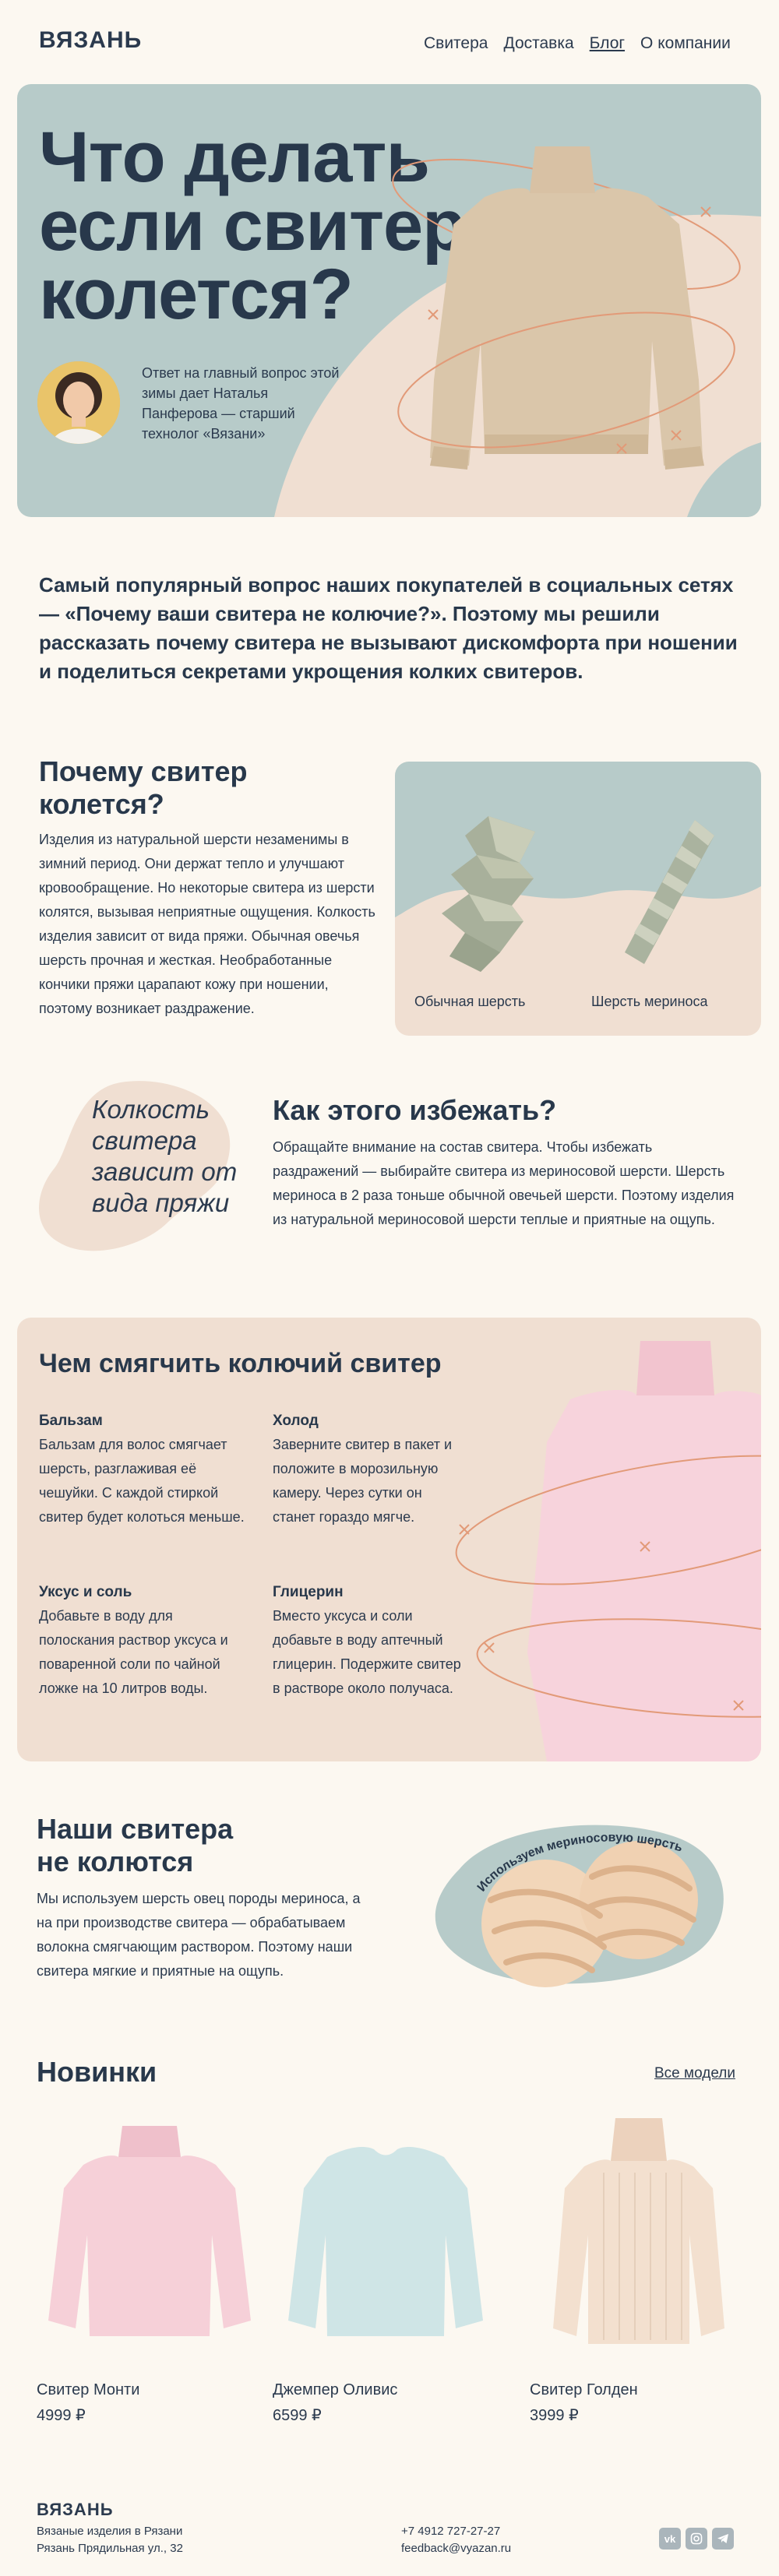 The height and width of the screenshot is (2576, 779). I want to click on footer-logo: ВЯЗАНЬ, so click(75, 2510).